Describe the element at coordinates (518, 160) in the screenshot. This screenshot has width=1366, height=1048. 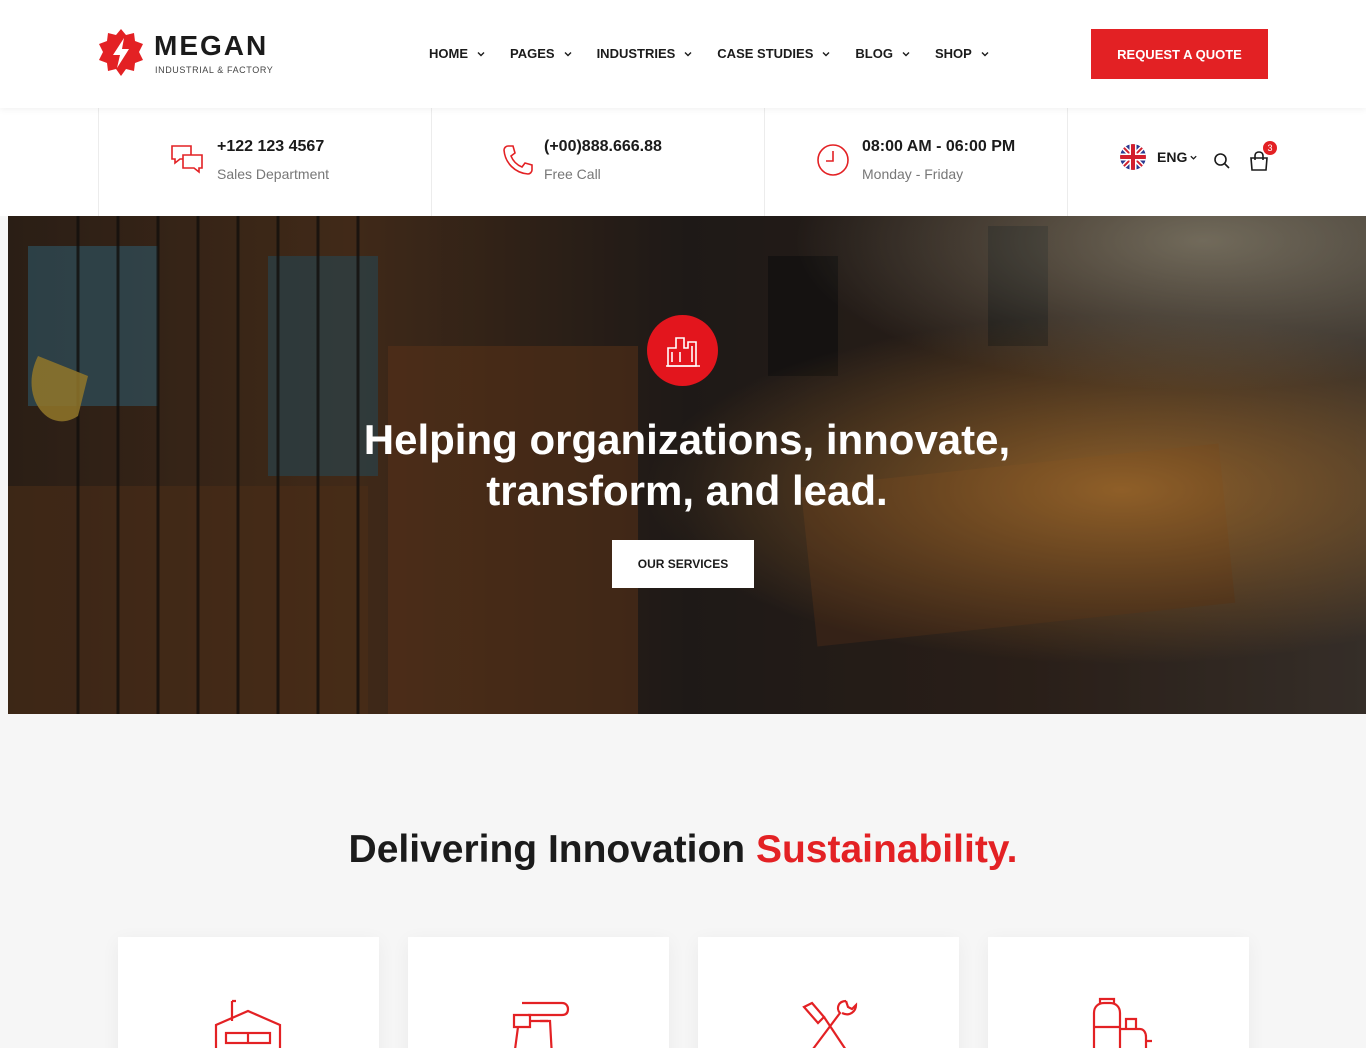
I see `phone-icon` at that location.